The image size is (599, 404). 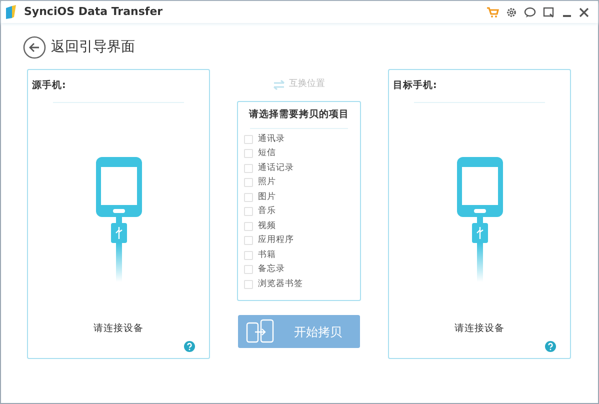 I want to click on chat-bubble-icon, so click(x=530, y=12).